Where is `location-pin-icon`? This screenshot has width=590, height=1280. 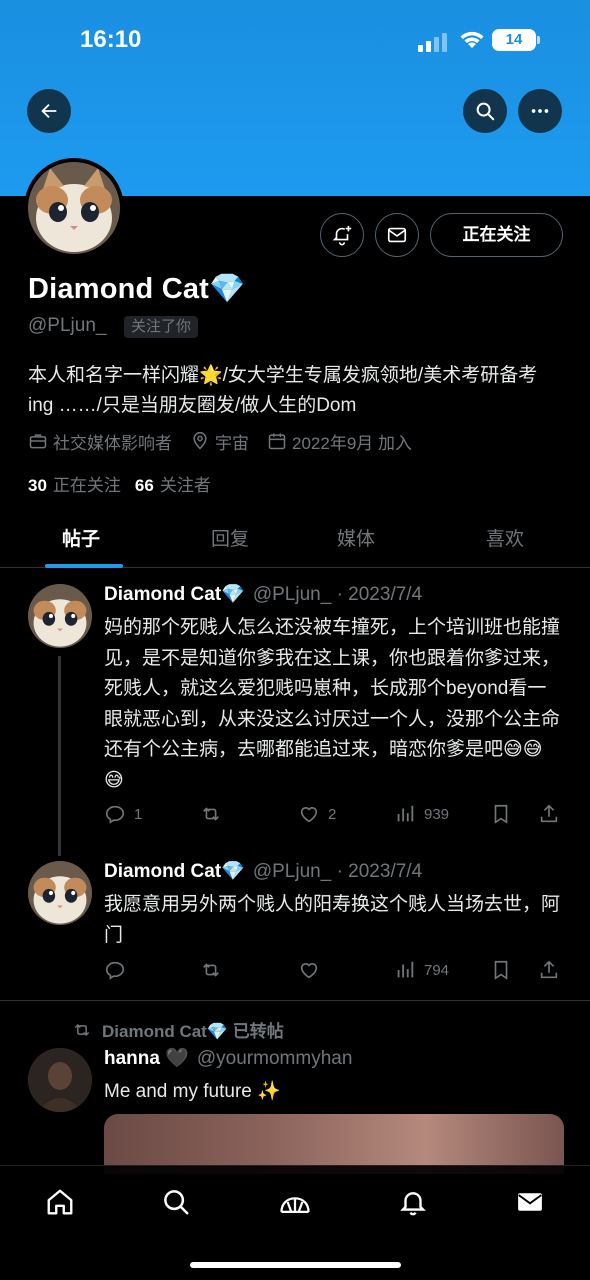 location-pin-icon is located at coordinates (200, 440).